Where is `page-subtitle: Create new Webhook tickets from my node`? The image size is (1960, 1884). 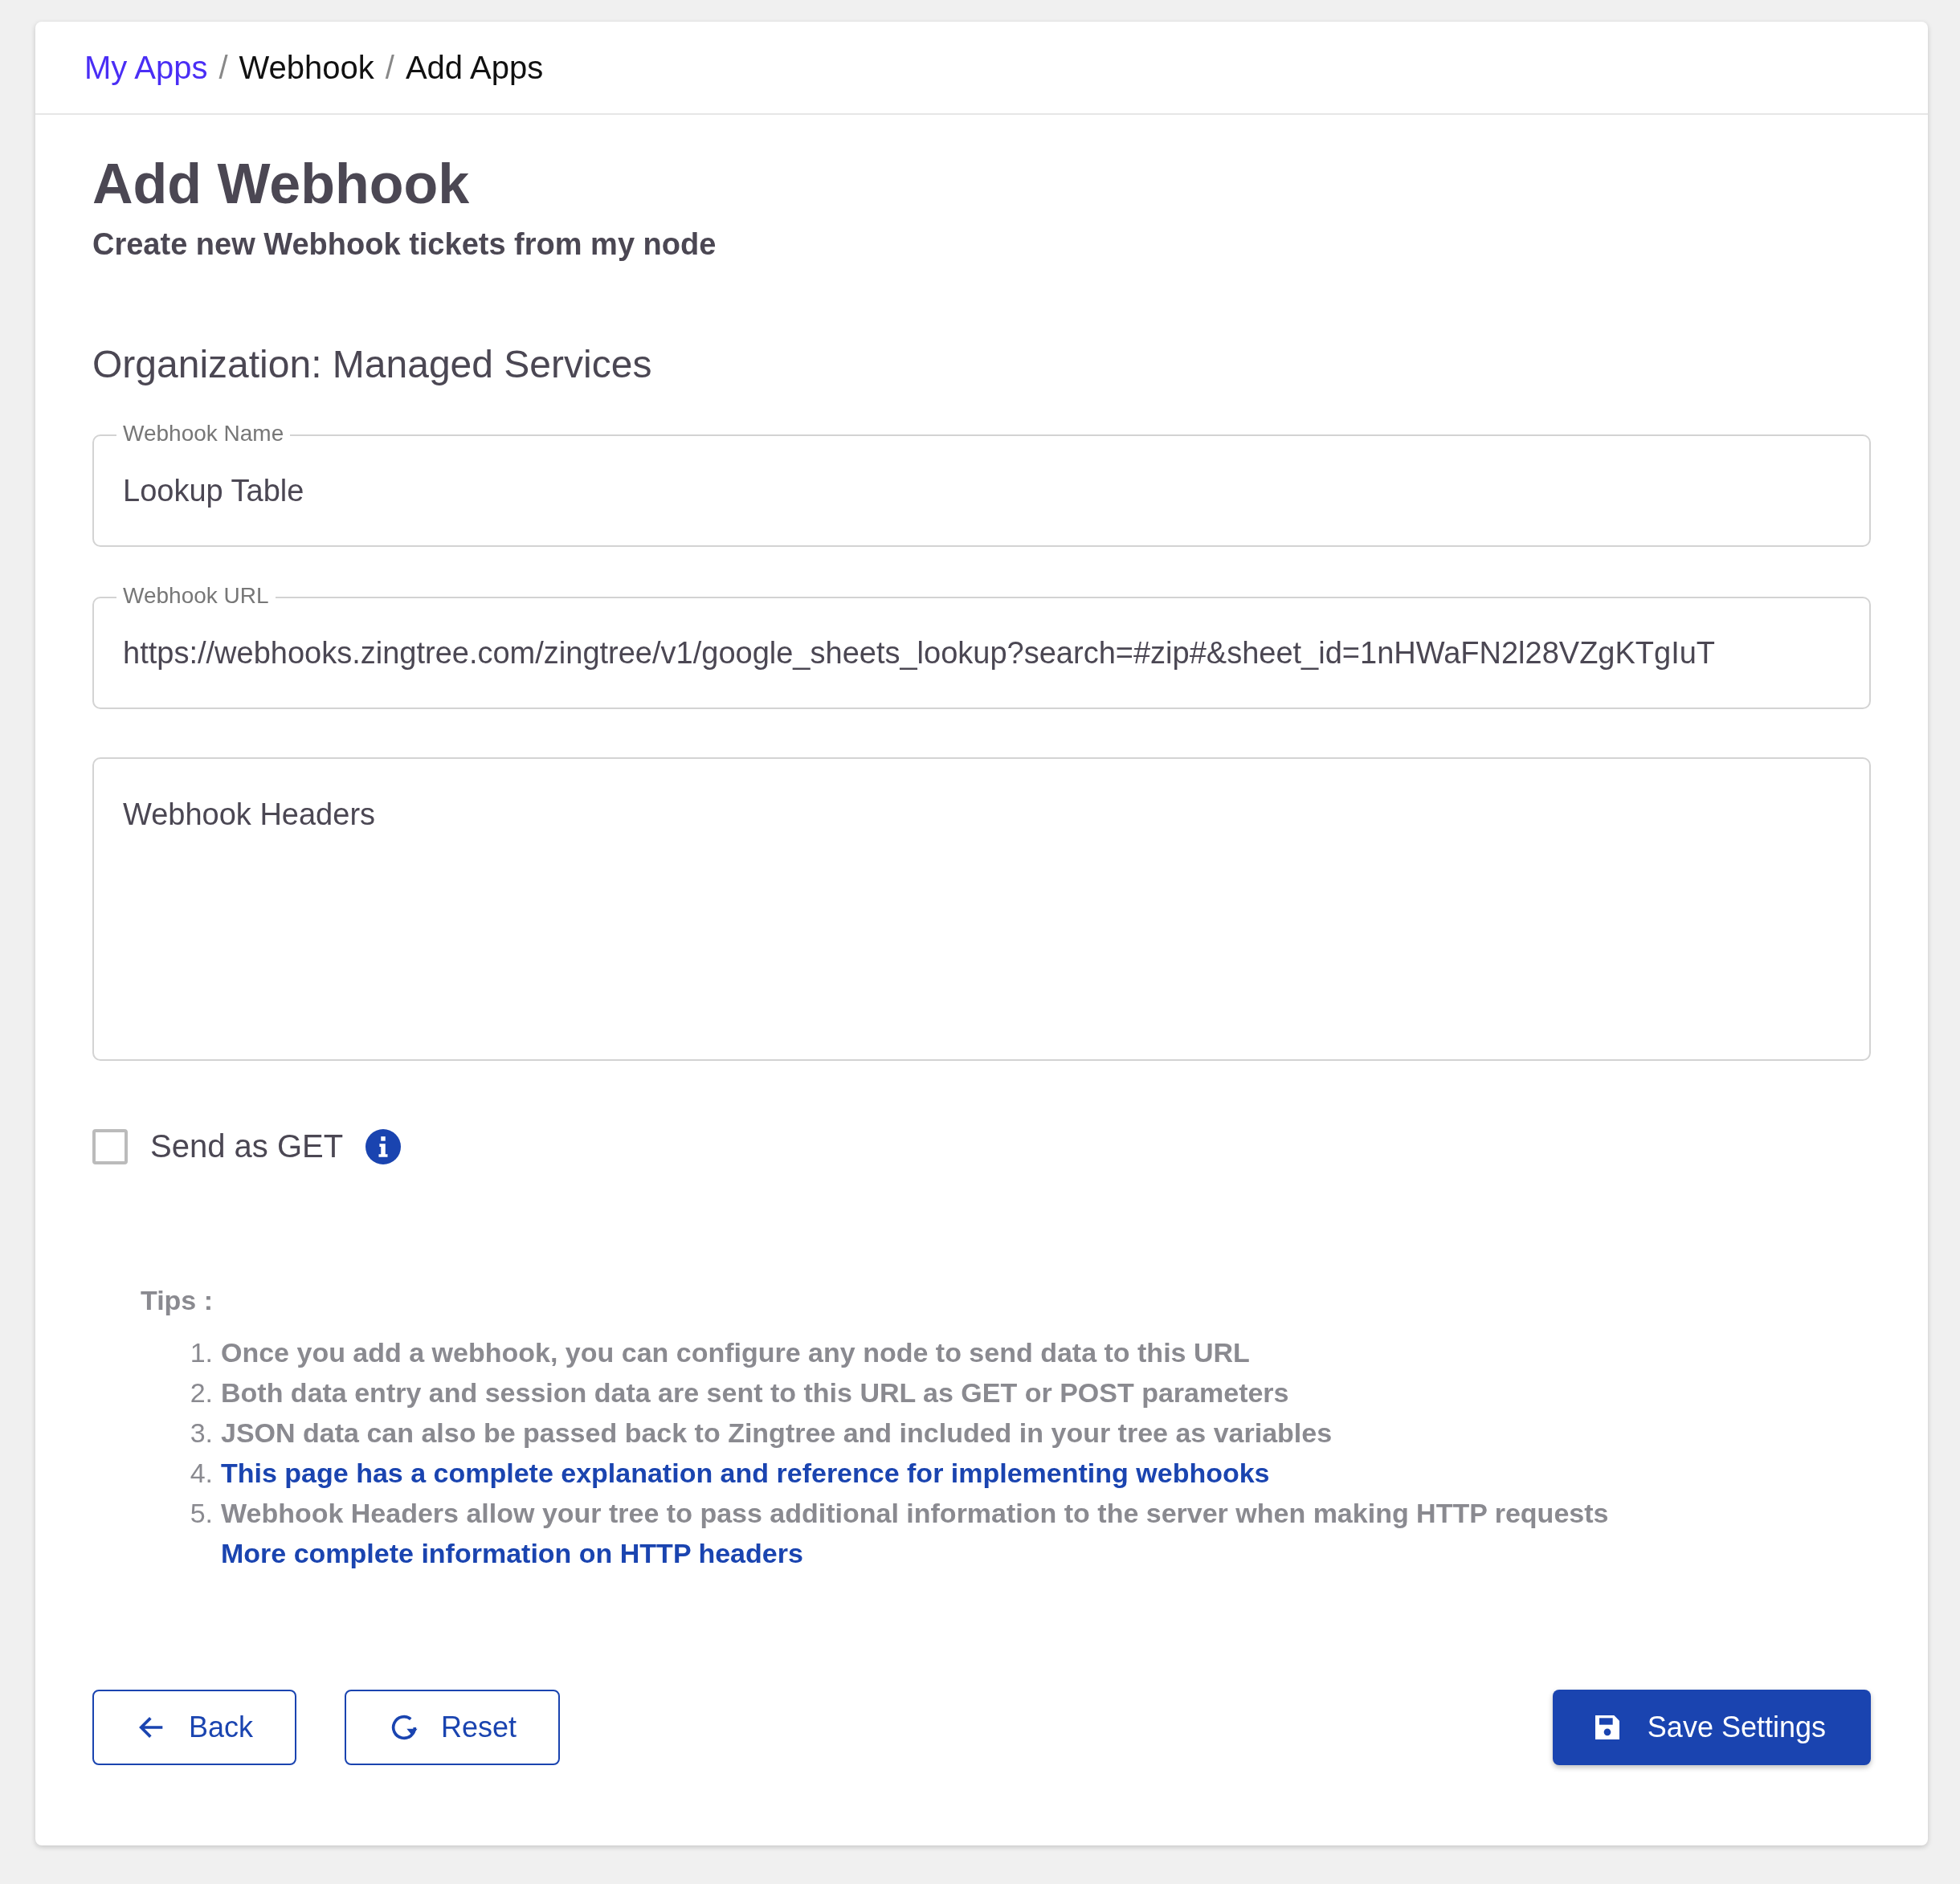 page-subtitle: Create new Webhook tickets from my node is located at coordinates (405, 245).